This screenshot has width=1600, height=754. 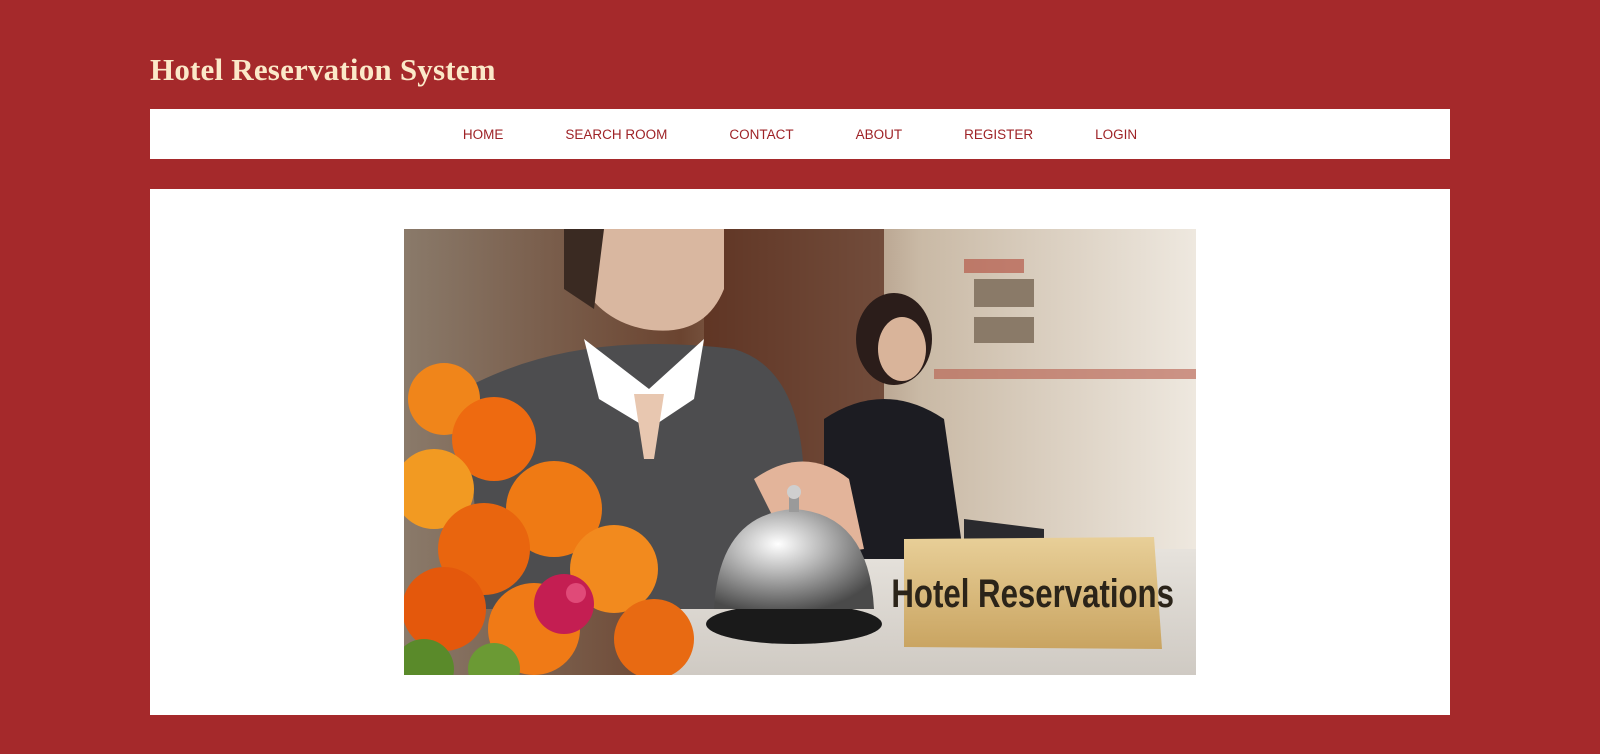 I want to click on hero-sign-text: Hotel Reservations, so click(x=1032, y=593).